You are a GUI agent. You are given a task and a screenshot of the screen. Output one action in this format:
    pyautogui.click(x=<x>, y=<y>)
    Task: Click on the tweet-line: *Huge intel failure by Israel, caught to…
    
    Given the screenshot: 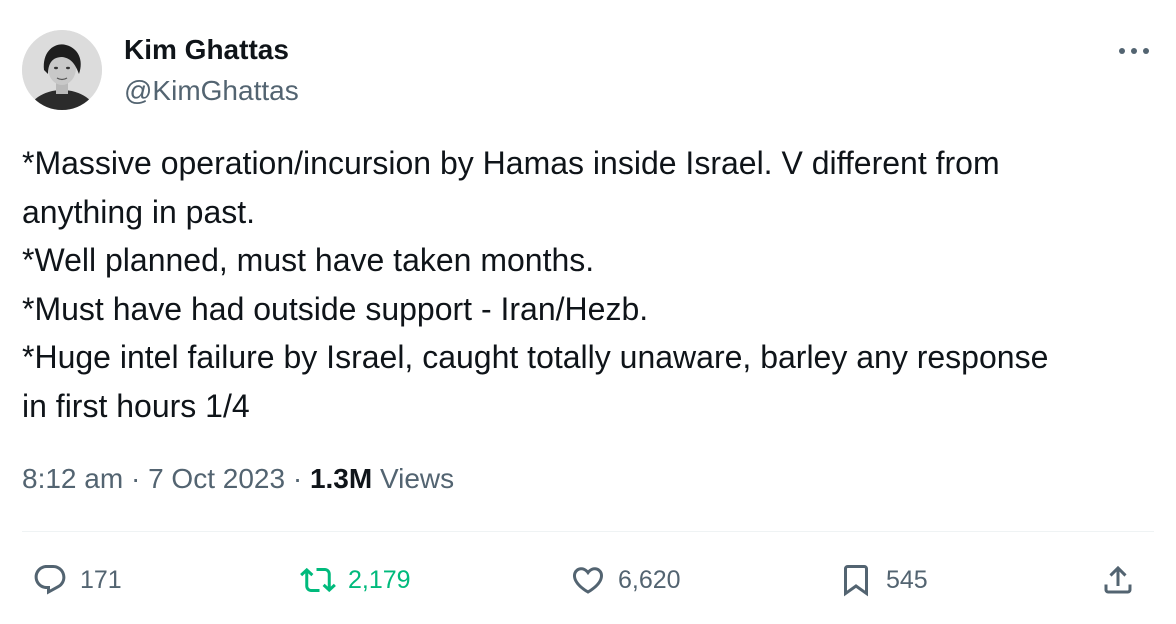 What is the action you would take?
    pyautogui.click(x=535, y=357)
    